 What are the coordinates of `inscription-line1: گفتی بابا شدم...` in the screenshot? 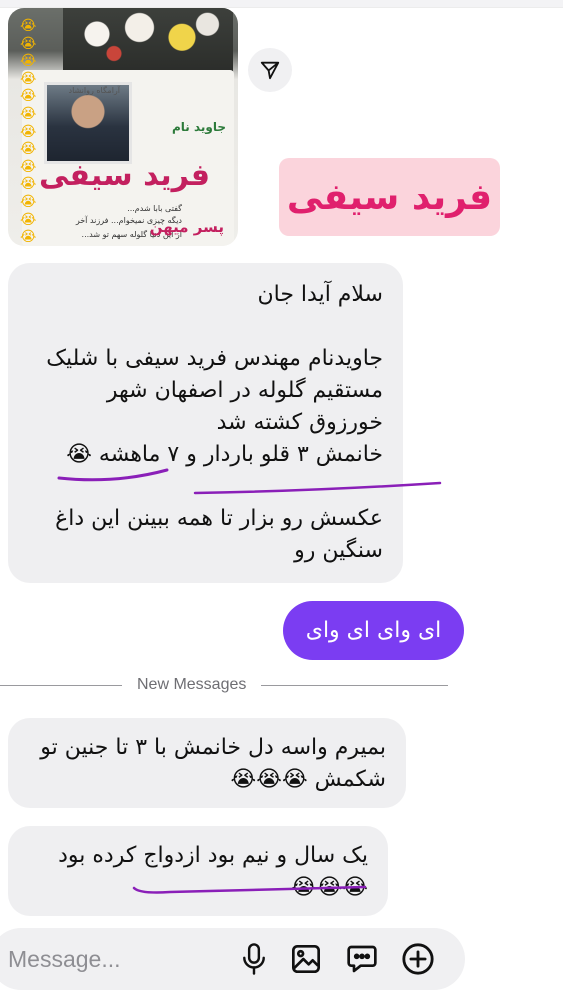 It's located at (154, 208).